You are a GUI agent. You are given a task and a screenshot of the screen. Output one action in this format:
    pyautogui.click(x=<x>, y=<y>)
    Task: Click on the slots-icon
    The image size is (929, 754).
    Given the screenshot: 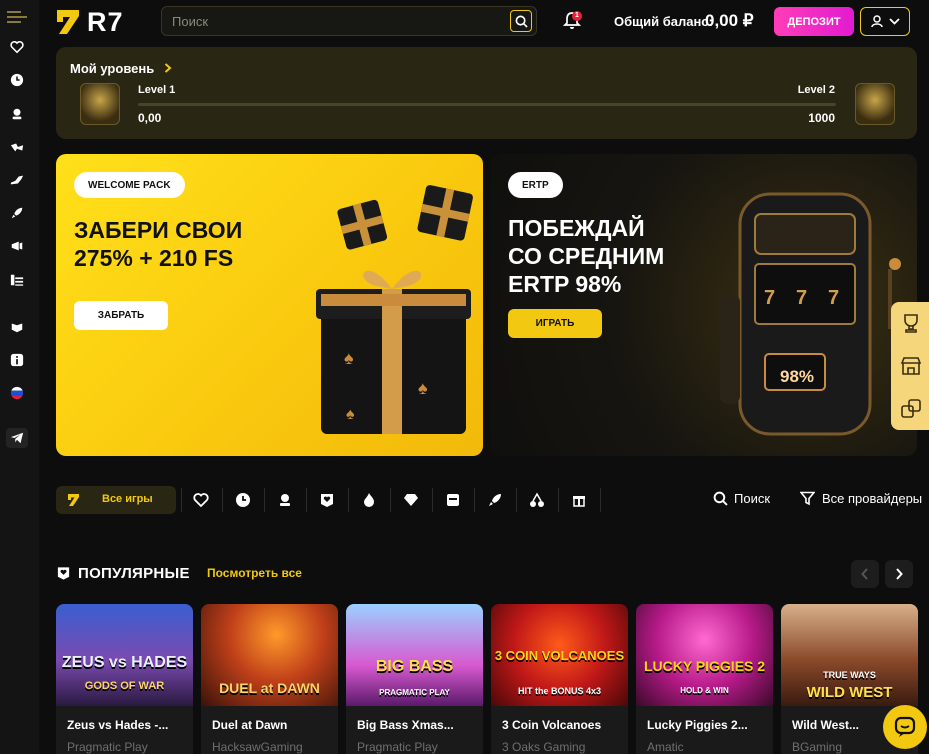 What is the action you would take?
    pyautogui.click(x=453, y=500)
    